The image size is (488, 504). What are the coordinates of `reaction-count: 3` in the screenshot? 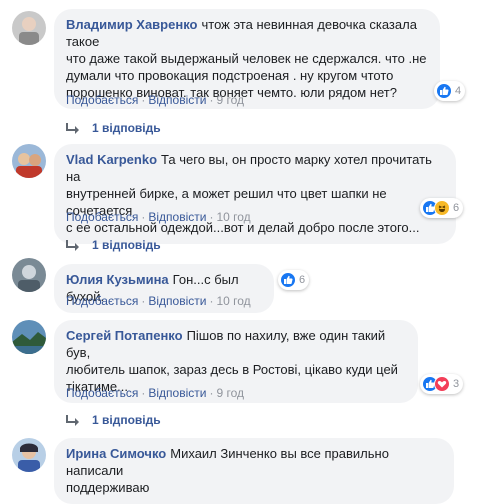 It's located at (456, 384).